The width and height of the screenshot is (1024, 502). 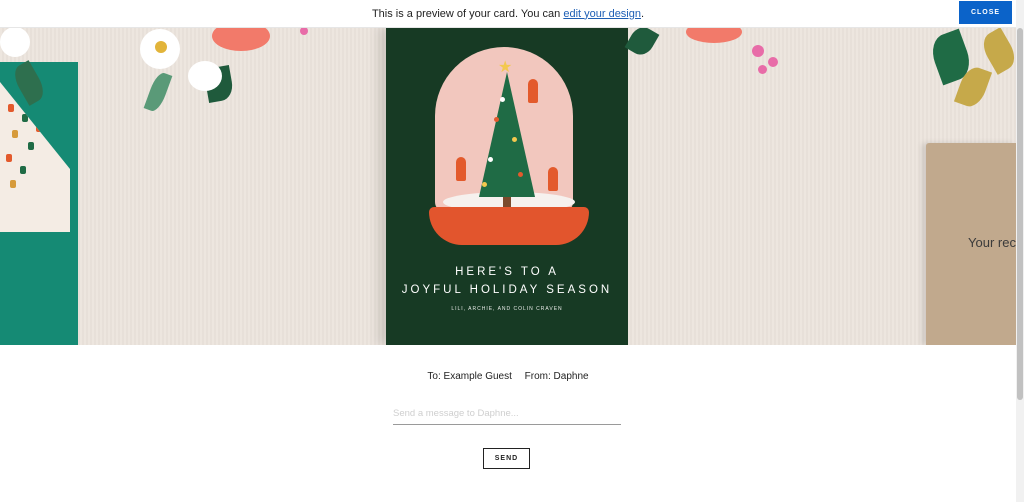 I want to click on globe-base, so click(x=509, y=226).